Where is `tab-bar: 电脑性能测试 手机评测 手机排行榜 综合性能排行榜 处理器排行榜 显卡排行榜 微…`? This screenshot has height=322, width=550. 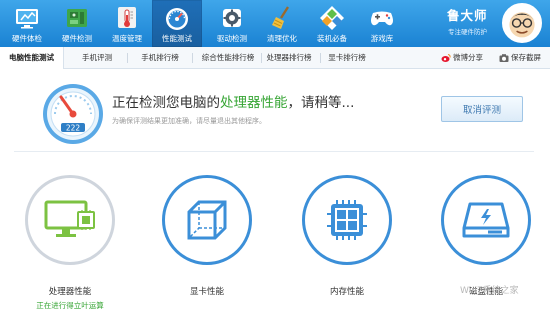 tab-bar: 电脑性能测试 手机评测 手机排行榜 综合性能排行榜 处理器排行榜 显卡排行榜 微… is located at coordinates (275, 58).